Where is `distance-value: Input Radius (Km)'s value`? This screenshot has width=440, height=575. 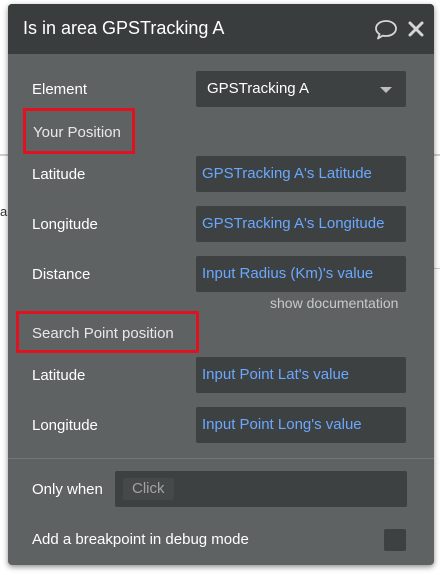 distance-value: Input Radius (Km)'s value is located at coordinates (288, 273).